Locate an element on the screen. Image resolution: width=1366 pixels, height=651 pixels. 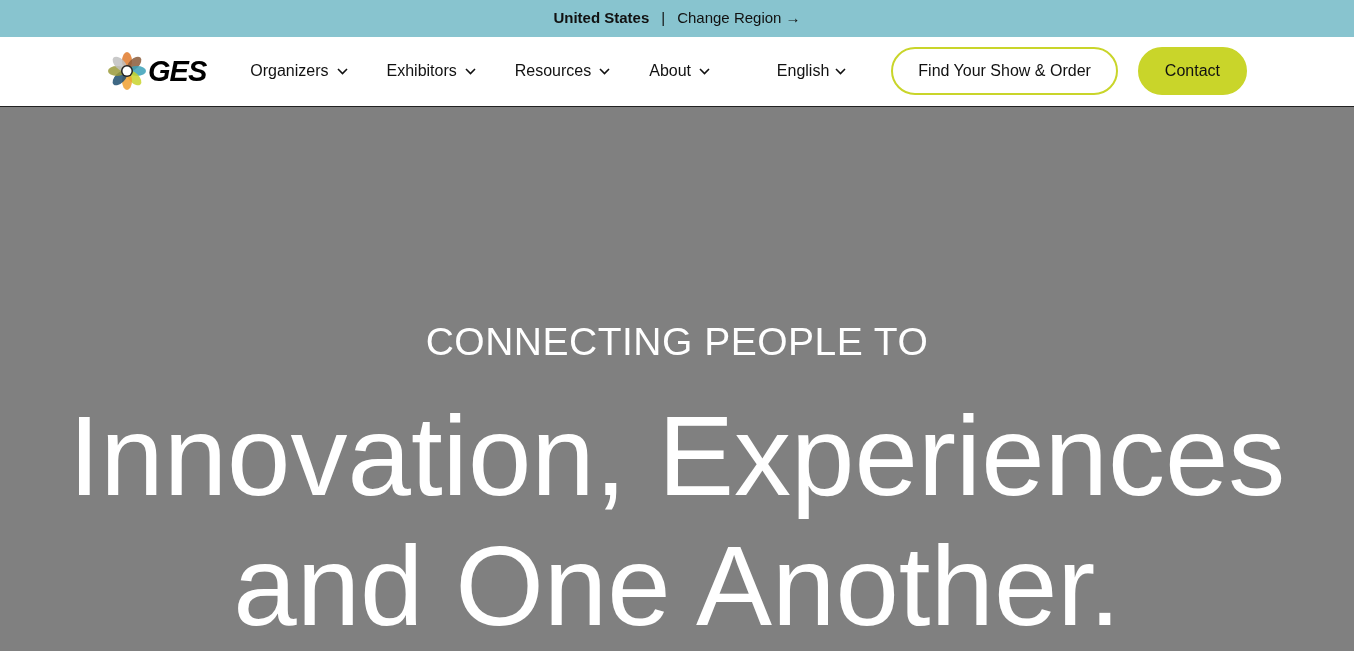
flower-logo-icon is located at coordinates (127, 71).